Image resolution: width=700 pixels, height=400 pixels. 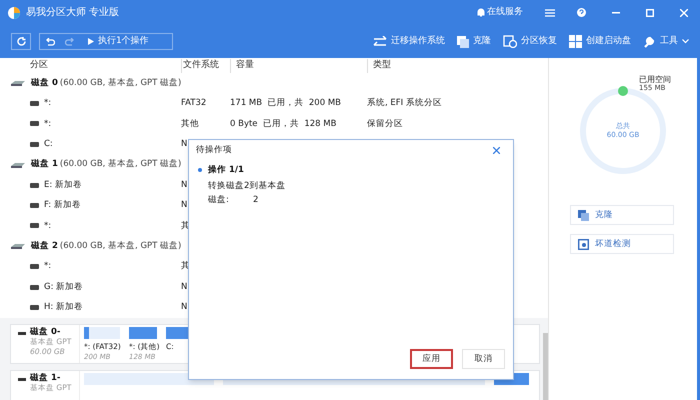 I want to click on toolbar-button: 工具, so click(x=666, y=41).